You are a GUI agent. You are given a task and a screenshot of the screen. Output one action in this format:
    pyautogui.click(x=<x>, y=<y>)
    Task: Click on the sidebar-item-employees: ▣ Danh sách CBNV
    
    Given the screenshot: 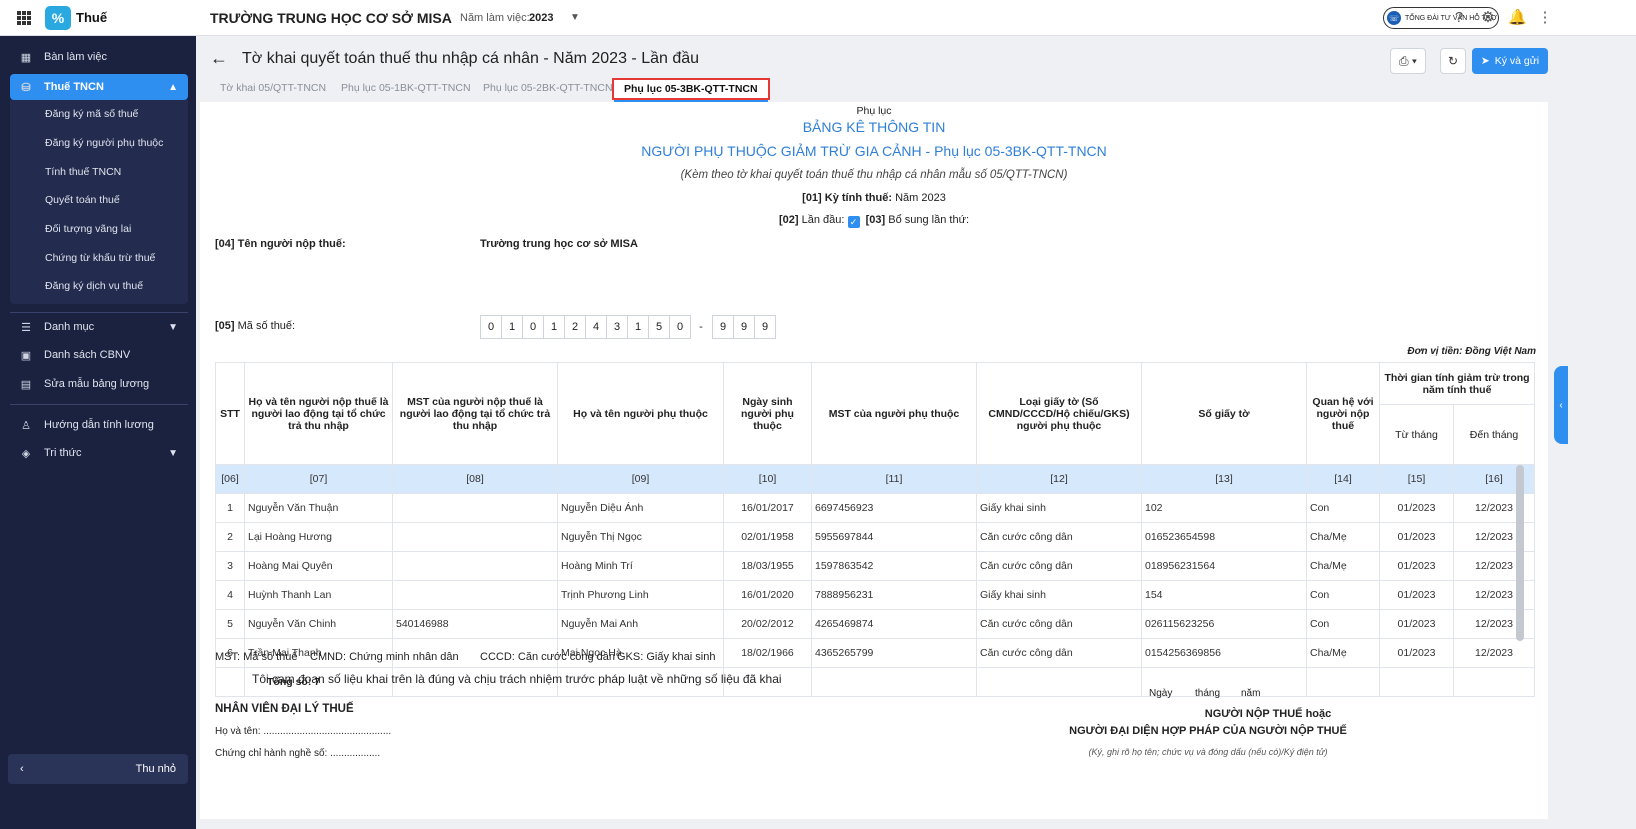 What is the action you would take?
    pyautogui.click(x=99, y=355)
    